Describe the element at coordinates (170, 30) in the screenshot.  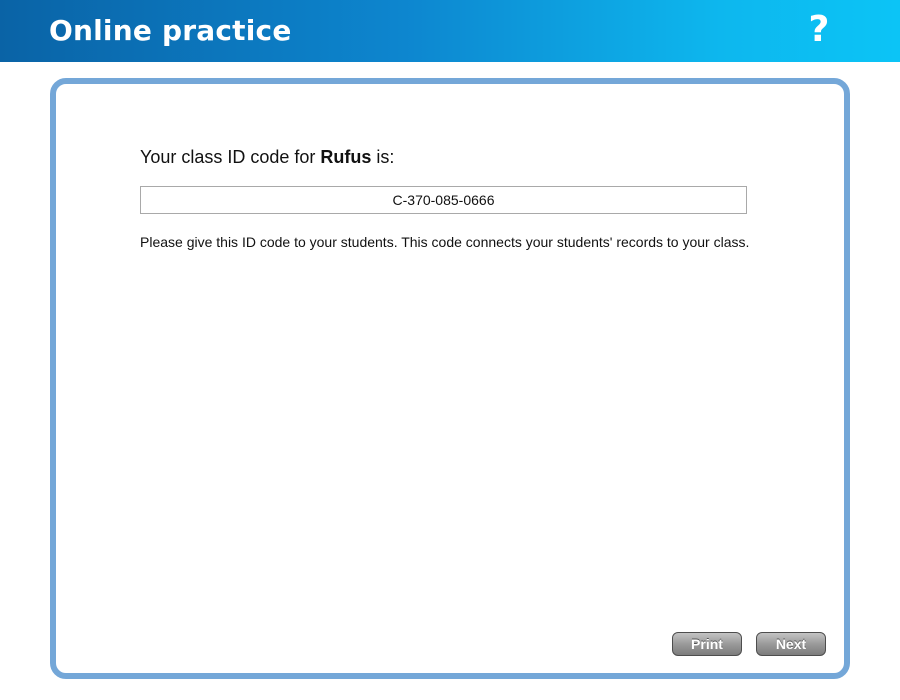
I see `app-title: Online practice` at that location.